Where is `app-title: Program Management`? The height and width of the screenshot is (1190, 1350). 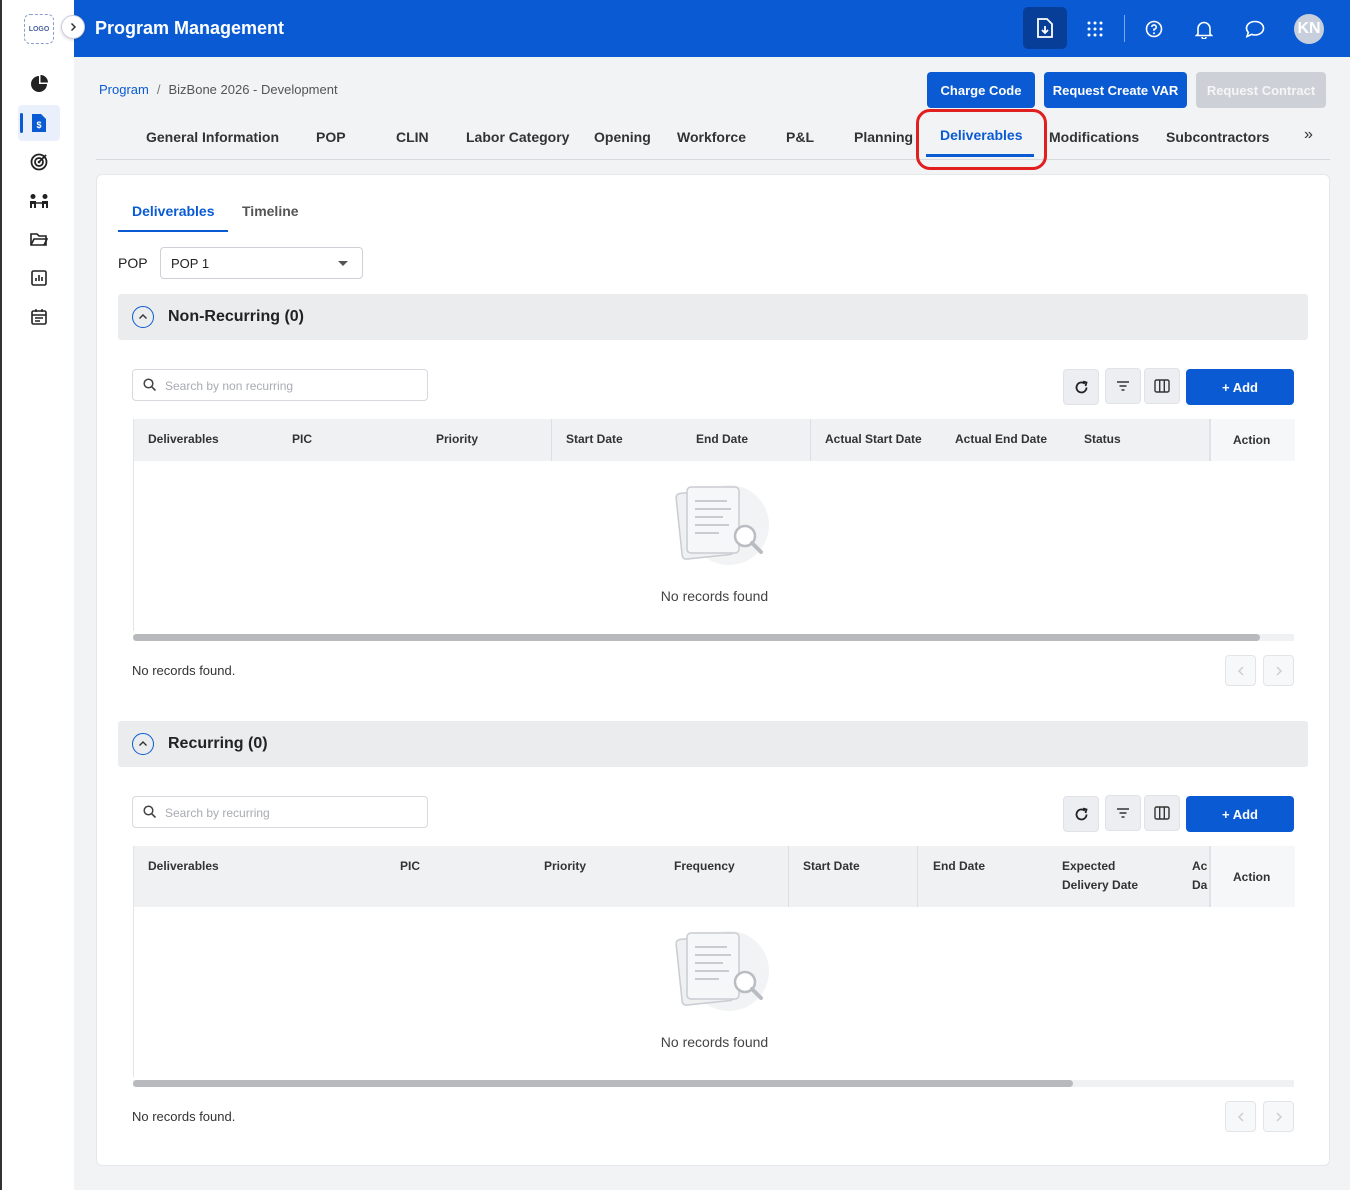
app-title: Program Management is located at coordinates (190, 28).